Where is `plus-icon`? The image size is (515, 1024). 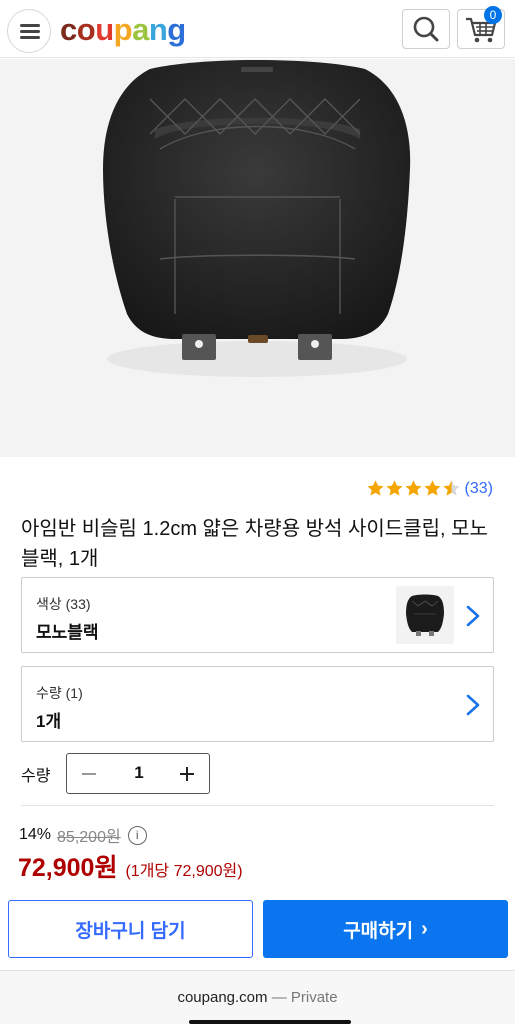 plus-icon is located at coordinates (187, 774).